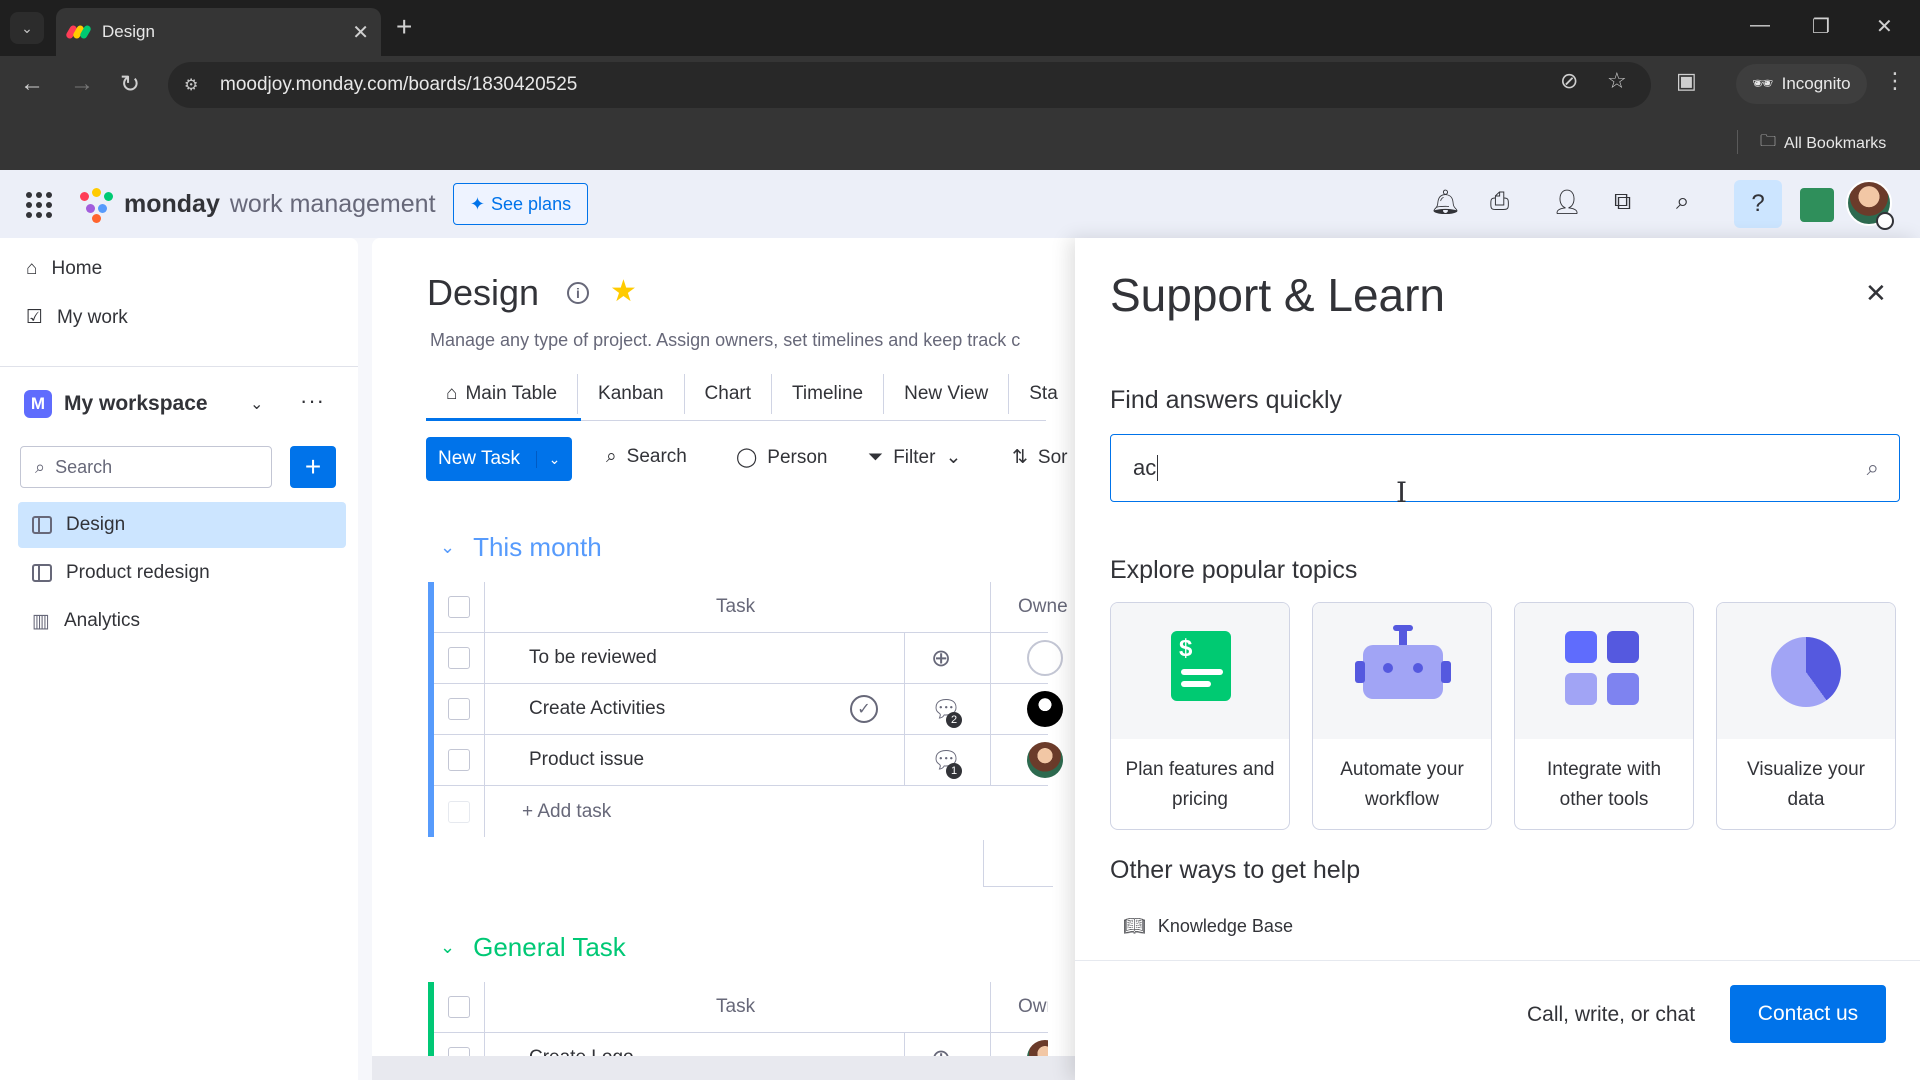  Describe the element at coordinates (82, 84) in the screenshot. I see `forward-icon: →` at that location.